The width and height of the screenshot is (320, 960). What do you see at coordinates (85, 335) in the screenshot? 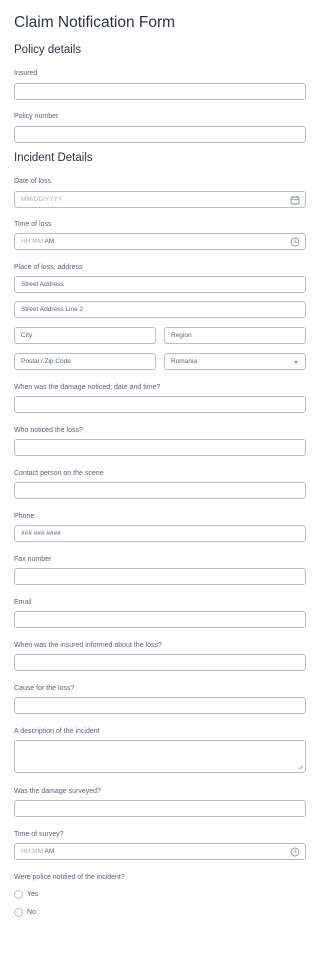
I see `city-input: City` at bounding box center [85, 335].